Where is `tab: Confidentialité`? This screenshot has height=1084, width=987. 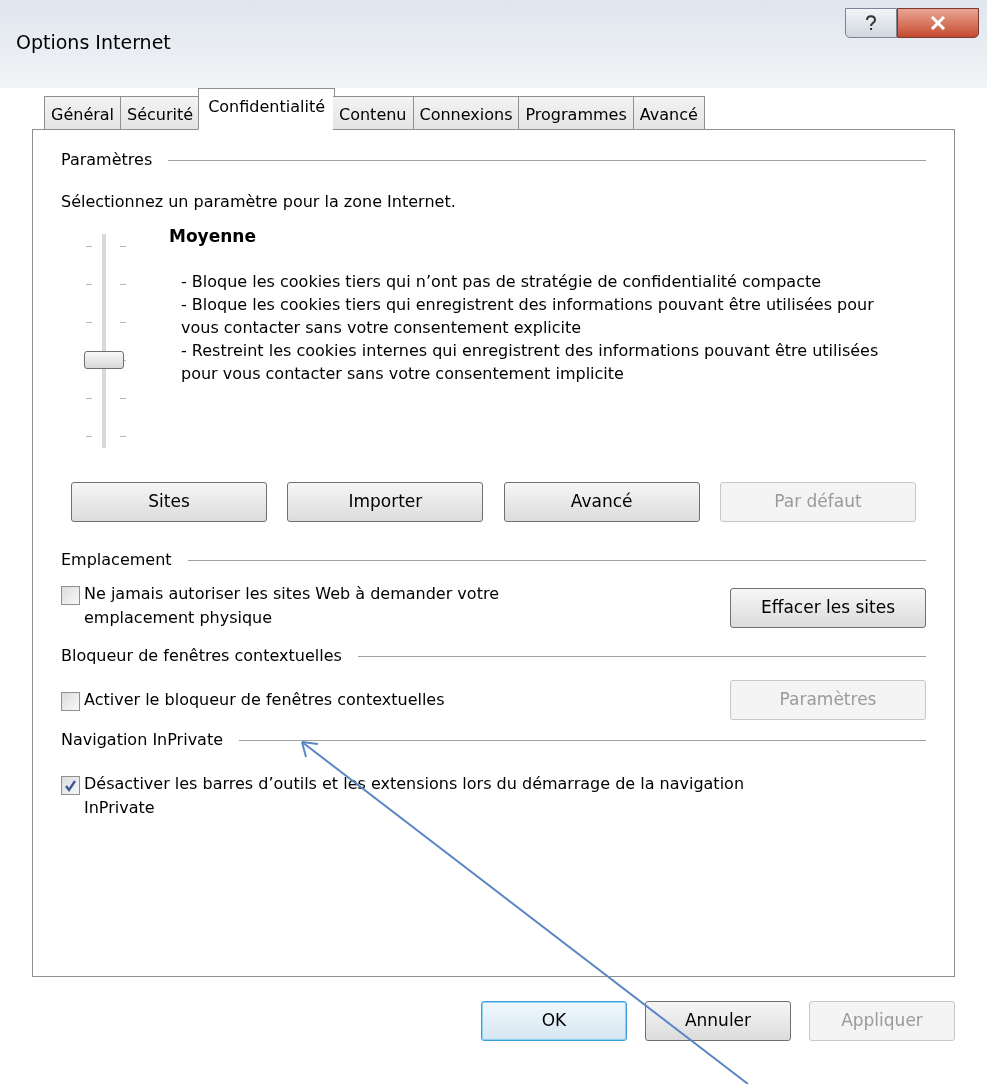
tab: Confidentialité is located at coordinates (266, 109).